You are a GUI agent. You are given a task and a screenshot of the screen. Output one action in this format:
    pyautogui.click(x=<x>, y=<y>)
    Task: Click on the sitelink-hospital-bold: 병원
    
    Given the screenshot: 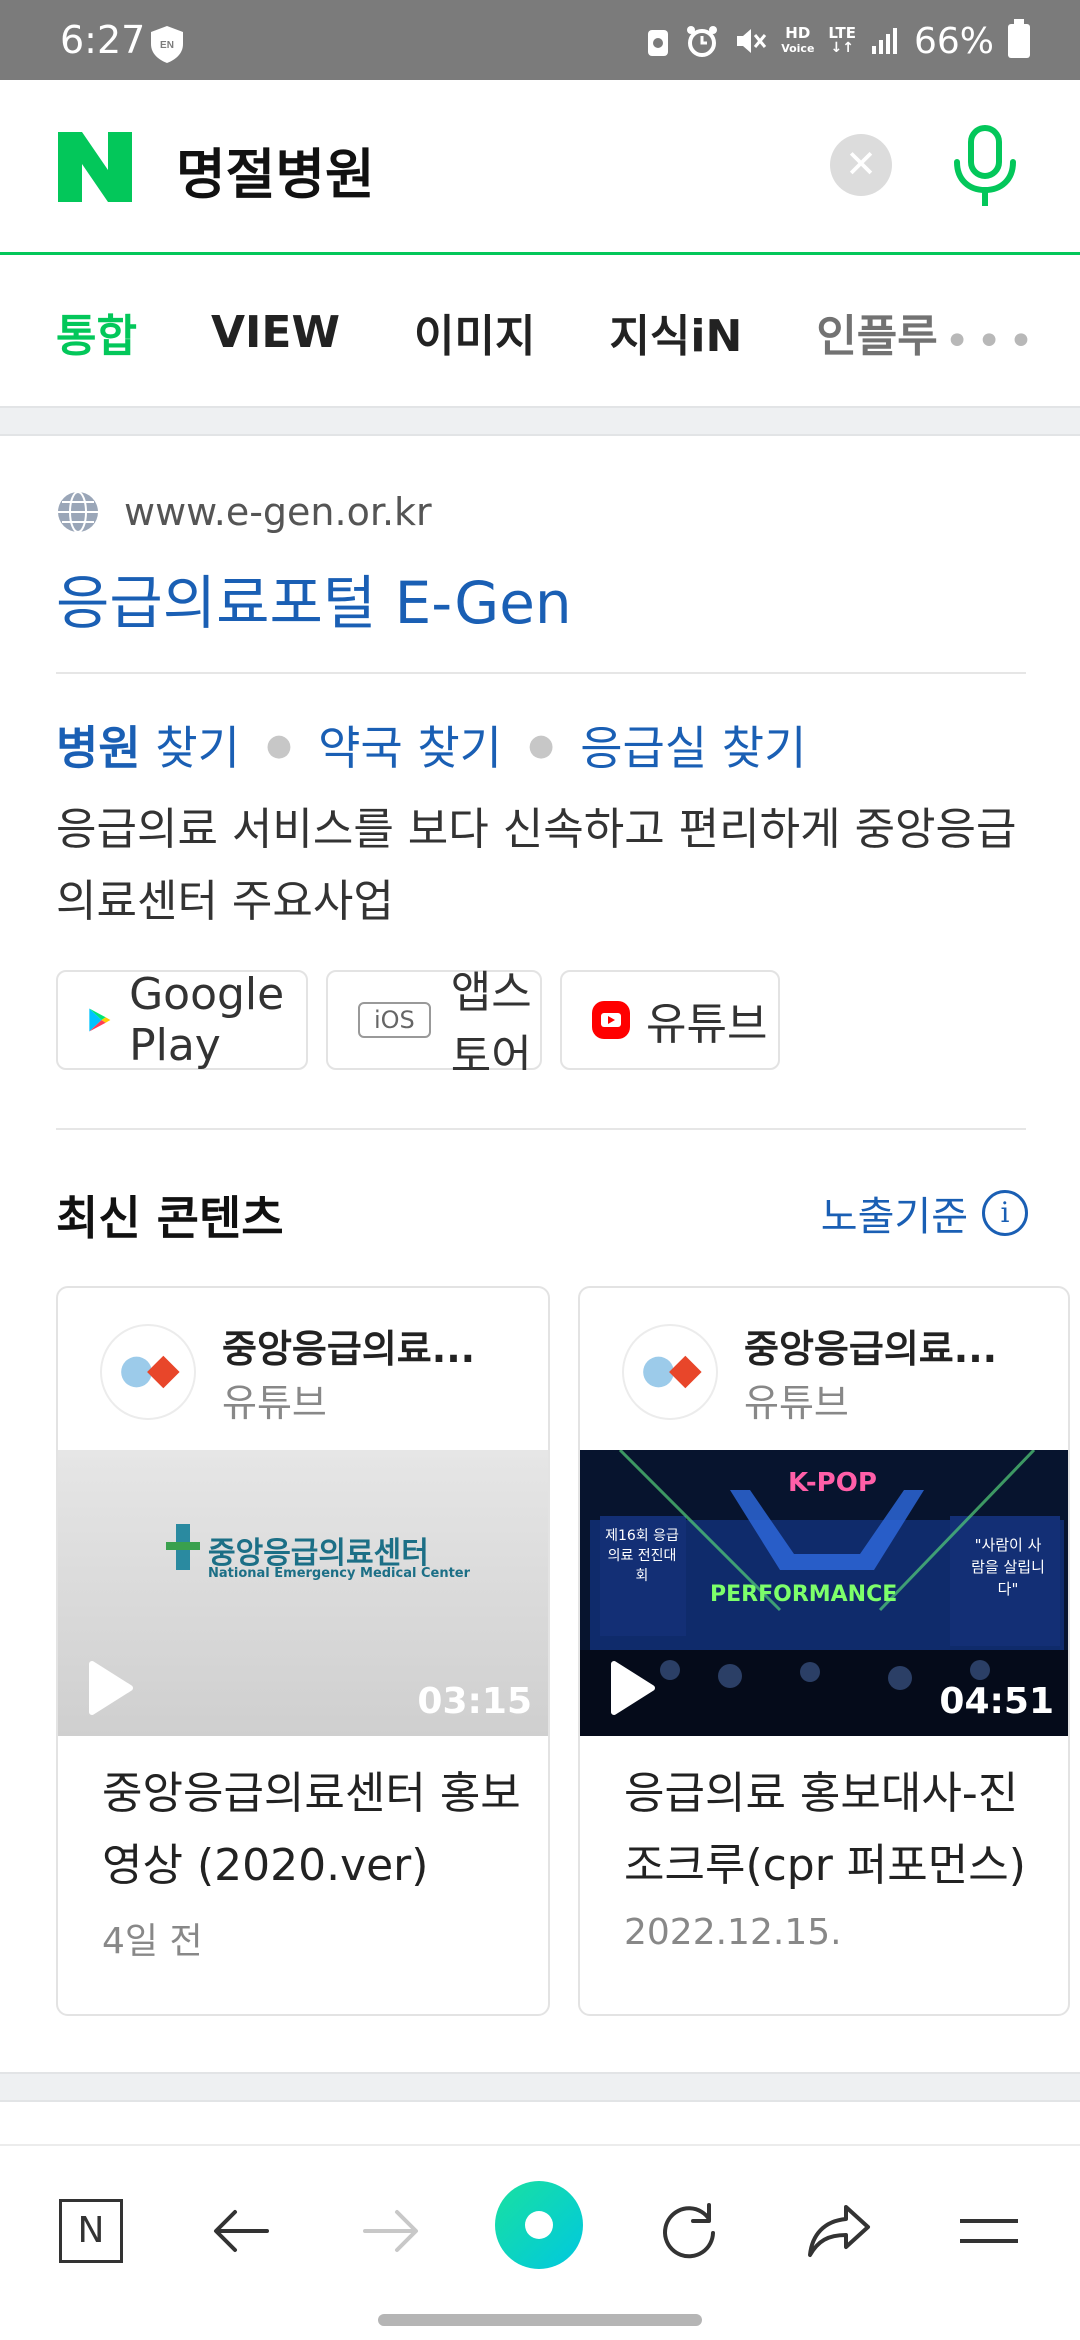 What is the action you would take?
    pyautogui.click(x=98, y=748)
    